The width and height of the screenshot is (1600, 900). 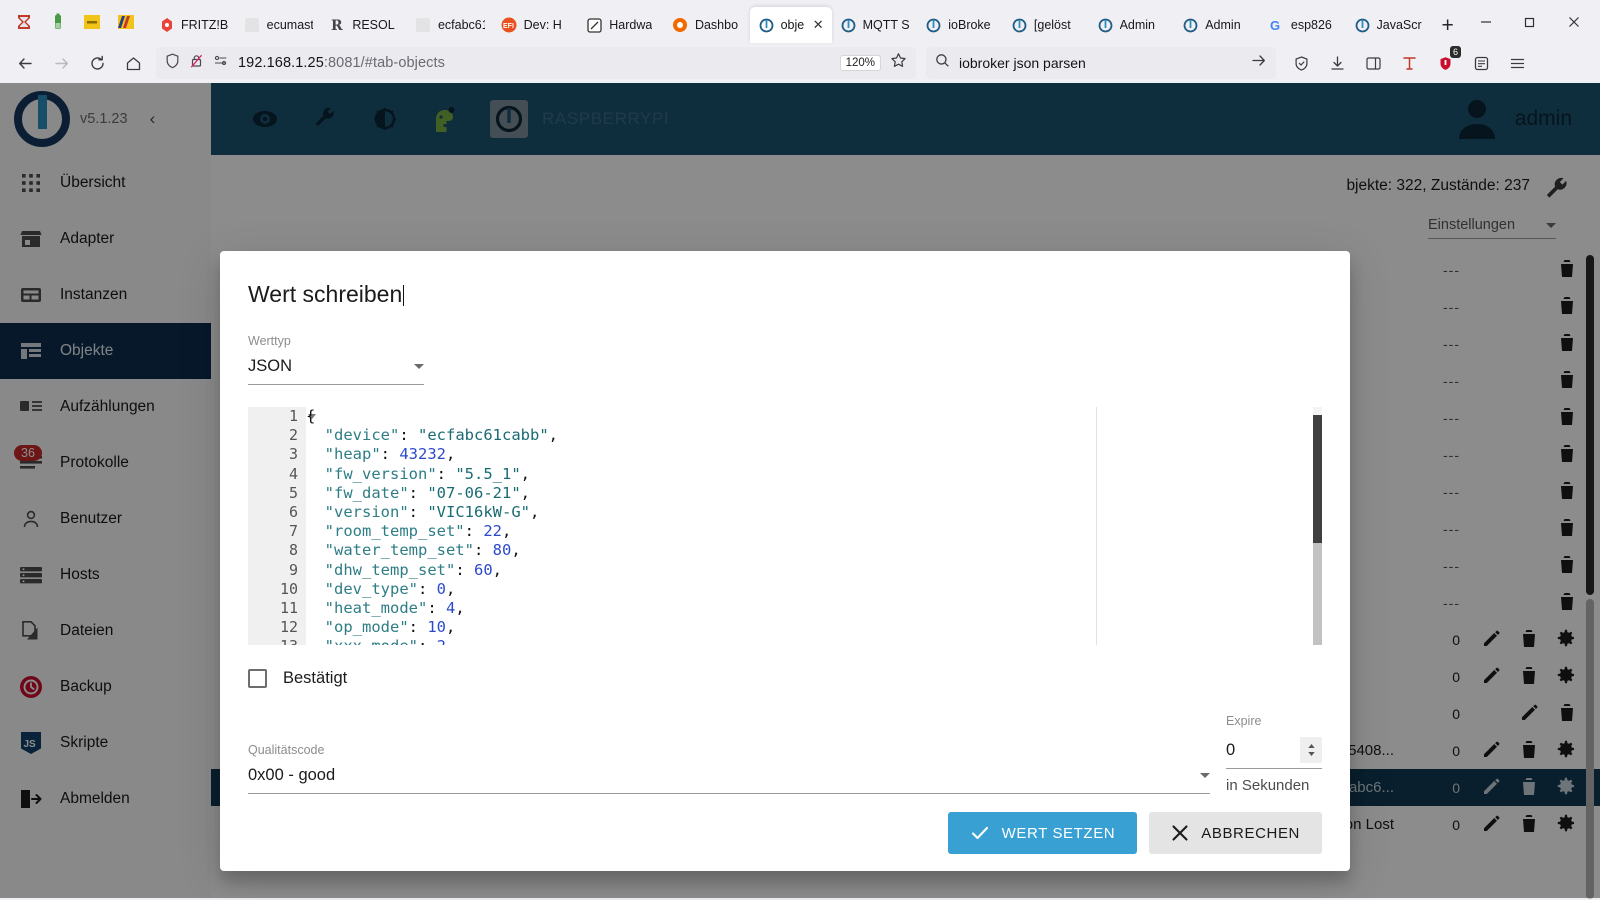 I want to click on browser-tab: R RESOL, so click(x=364, y=25).